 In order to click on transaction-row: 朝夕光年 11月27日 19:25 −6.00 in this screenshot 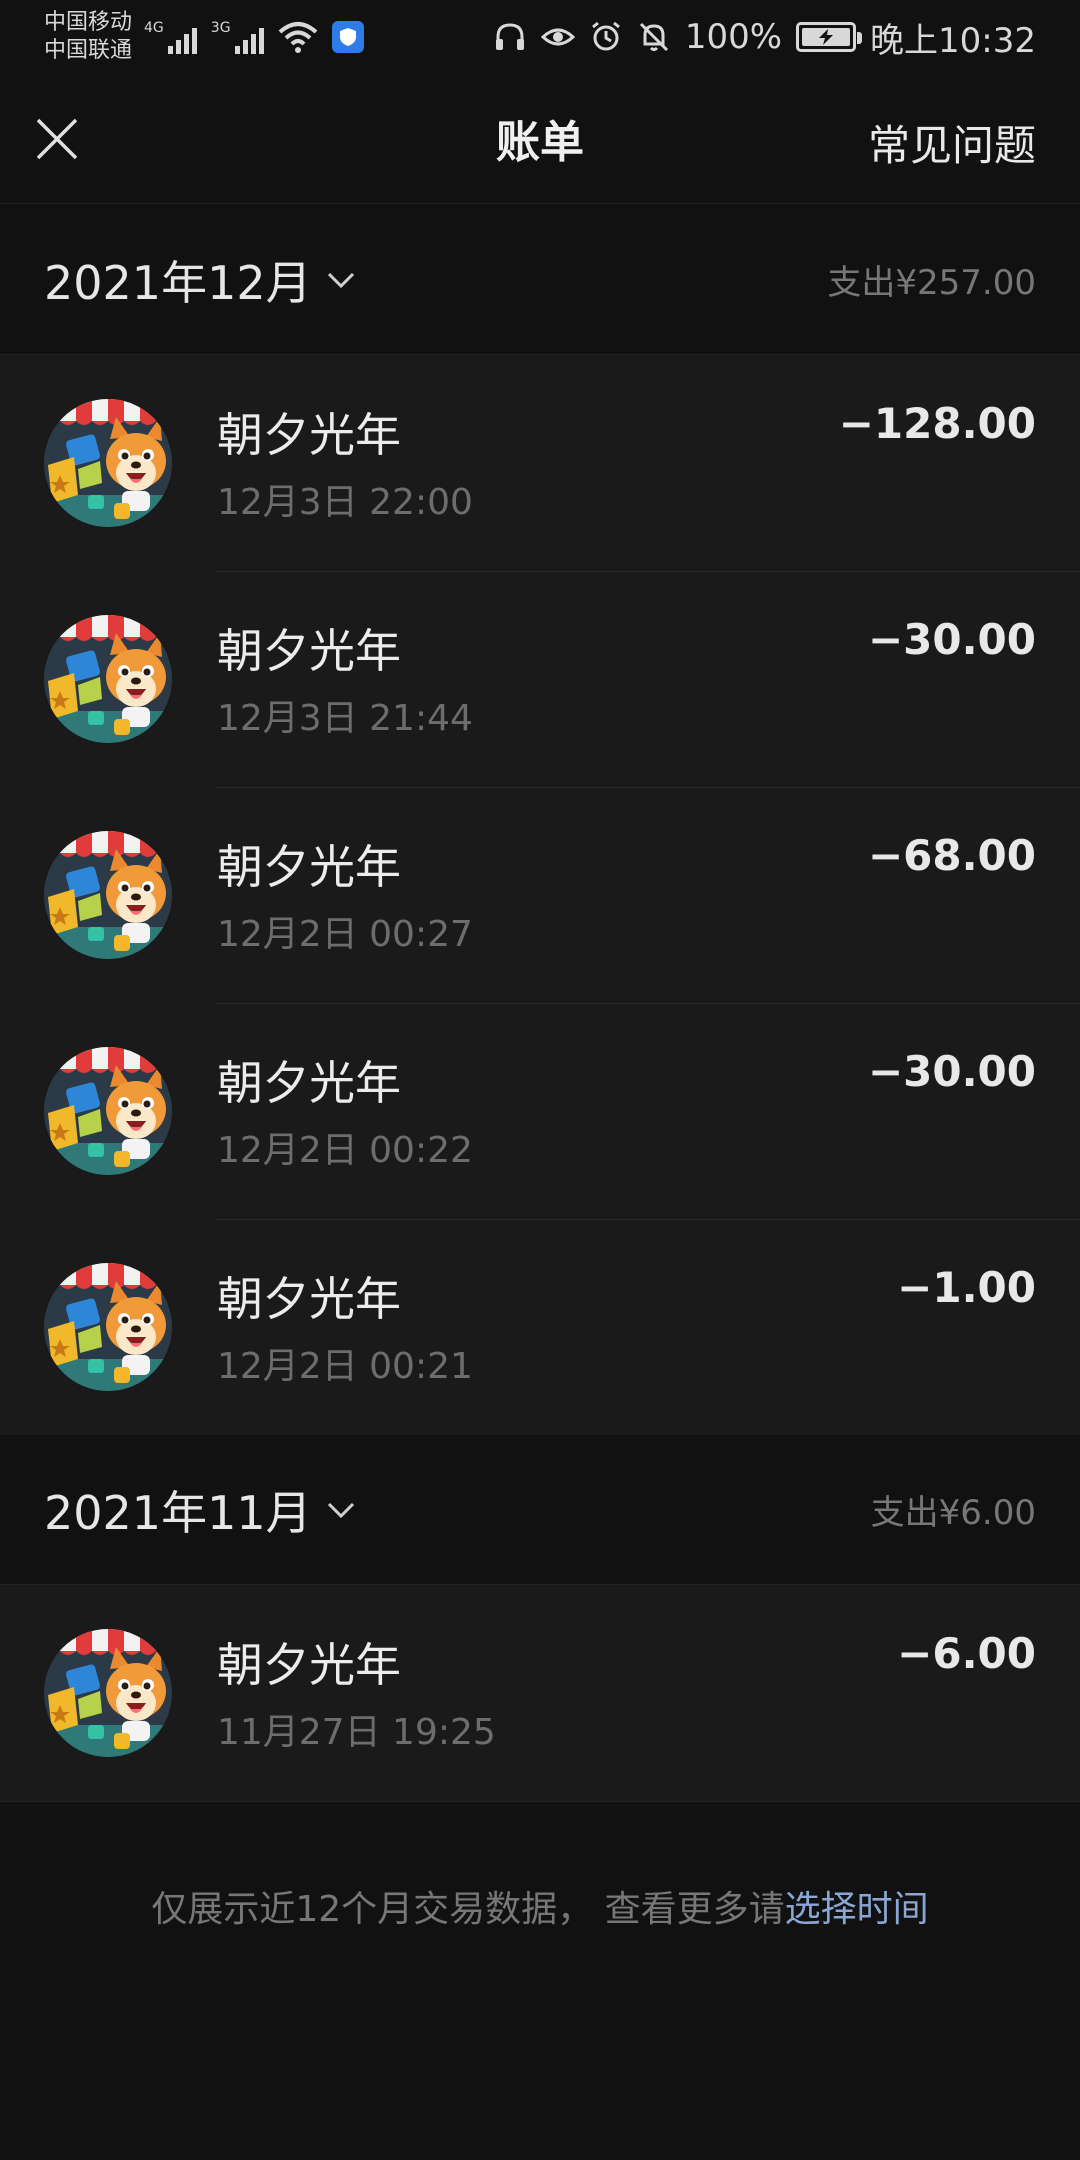, I will do `click(540, 1693)`.